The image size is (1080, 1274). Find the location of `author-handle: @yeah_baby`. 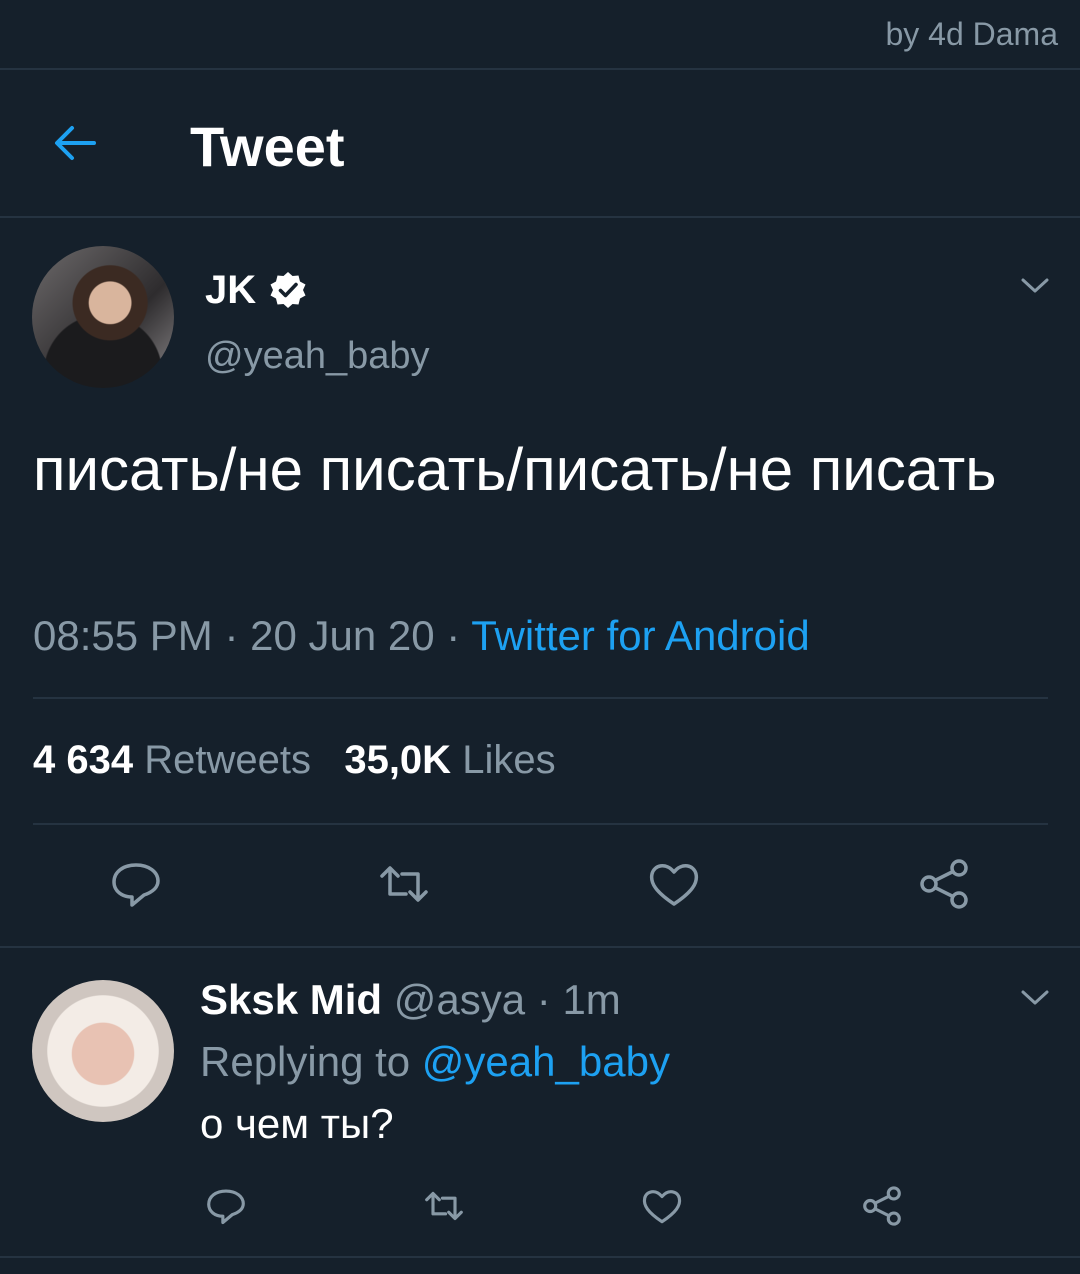

author-handle: @yeah_baby is located at coordinates (317, 356).